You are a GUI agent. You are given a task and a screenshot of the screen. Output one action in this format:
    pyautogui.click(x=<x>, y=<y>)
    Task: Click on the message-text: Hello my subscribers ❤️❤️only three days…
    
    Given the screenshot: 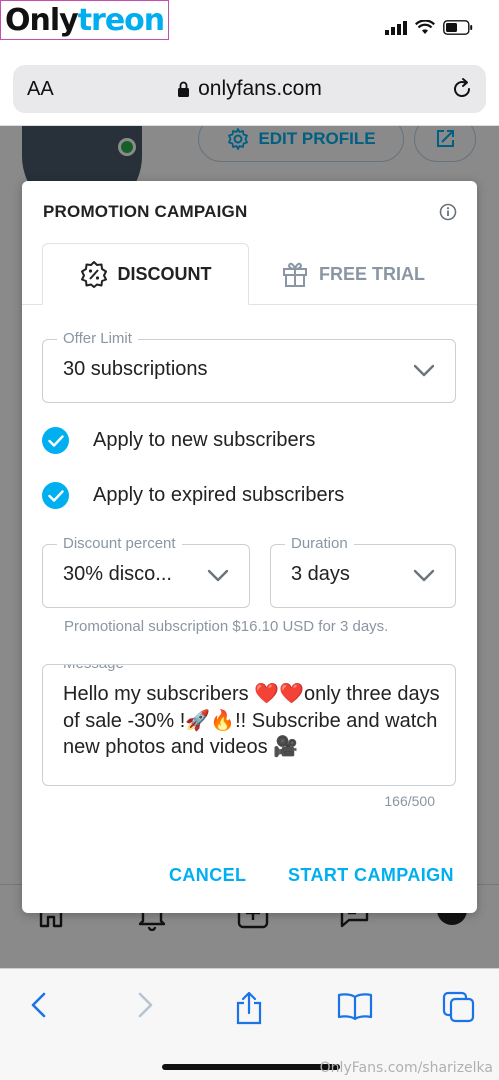 What is the action you would take?
    pyautogui.click(x=251, y=720)
    